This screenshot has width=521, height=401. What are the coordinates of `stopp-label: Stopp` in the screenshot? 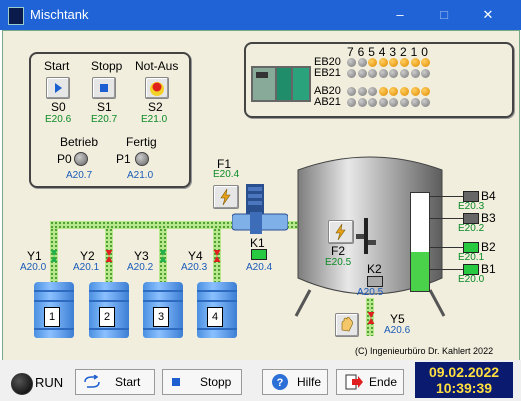 It's located at (107, 66).